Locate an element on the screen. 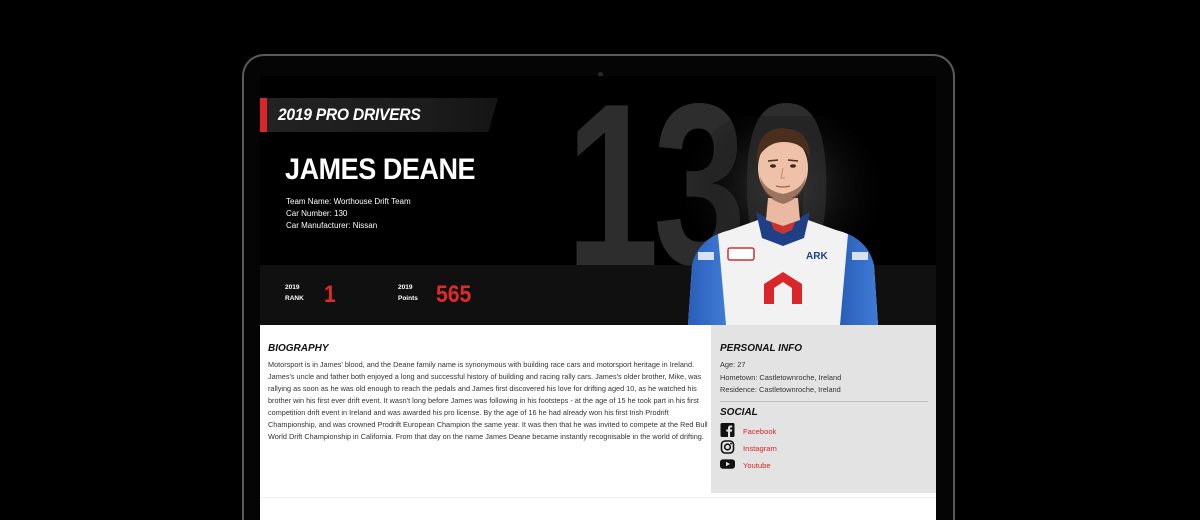 Image resolution: width=1200 pixels, height=520 pixels. instagram-icon is located at coordinates (727, 447).